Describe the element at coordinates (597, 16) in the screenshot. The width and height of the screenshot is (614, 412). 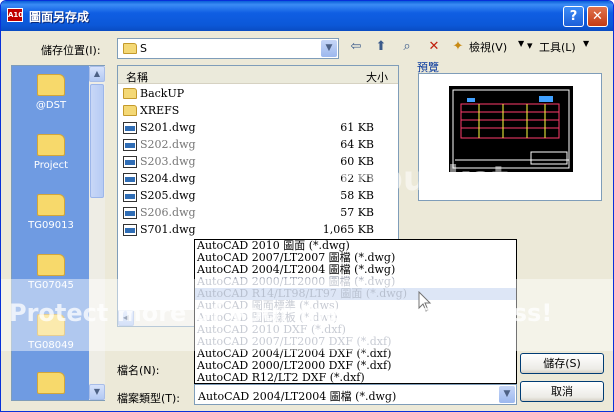
I see `close-button: ✕` at that location.